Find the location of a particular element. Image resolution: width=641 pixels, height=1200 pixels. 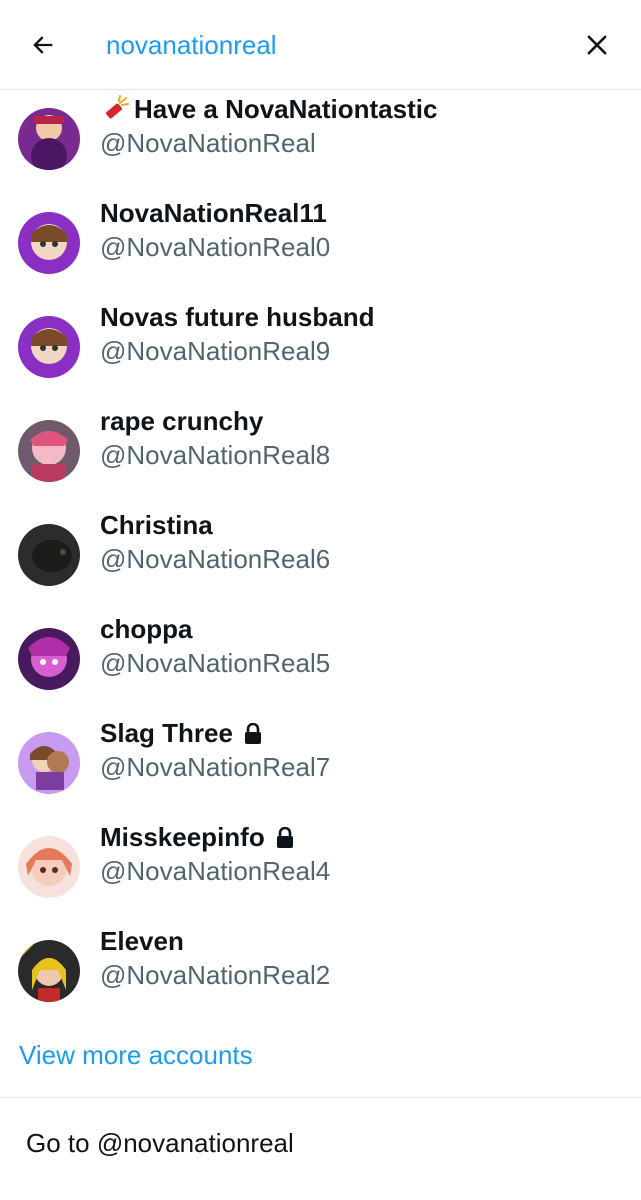

user-handle: @NovaNationReal9 is located at coordinates (215, 351).